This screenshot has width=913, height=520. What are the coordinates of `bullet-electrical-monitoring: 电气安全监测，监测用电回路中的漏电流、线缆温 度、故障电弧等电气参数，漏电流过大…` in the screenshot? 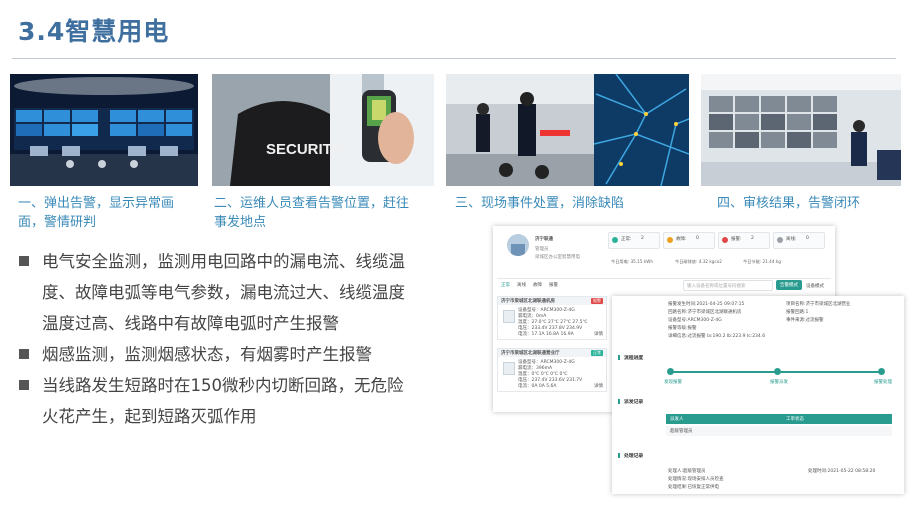 It's located at (238, 292).